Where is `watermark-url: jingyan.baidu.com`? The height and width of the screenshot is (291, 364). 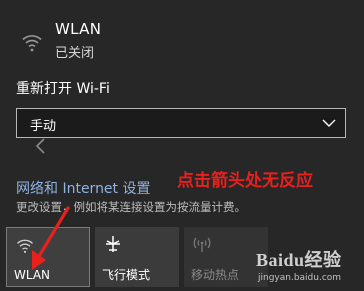
watermark-url: jingyan.baidu.com is located at coordinates (300, 278).